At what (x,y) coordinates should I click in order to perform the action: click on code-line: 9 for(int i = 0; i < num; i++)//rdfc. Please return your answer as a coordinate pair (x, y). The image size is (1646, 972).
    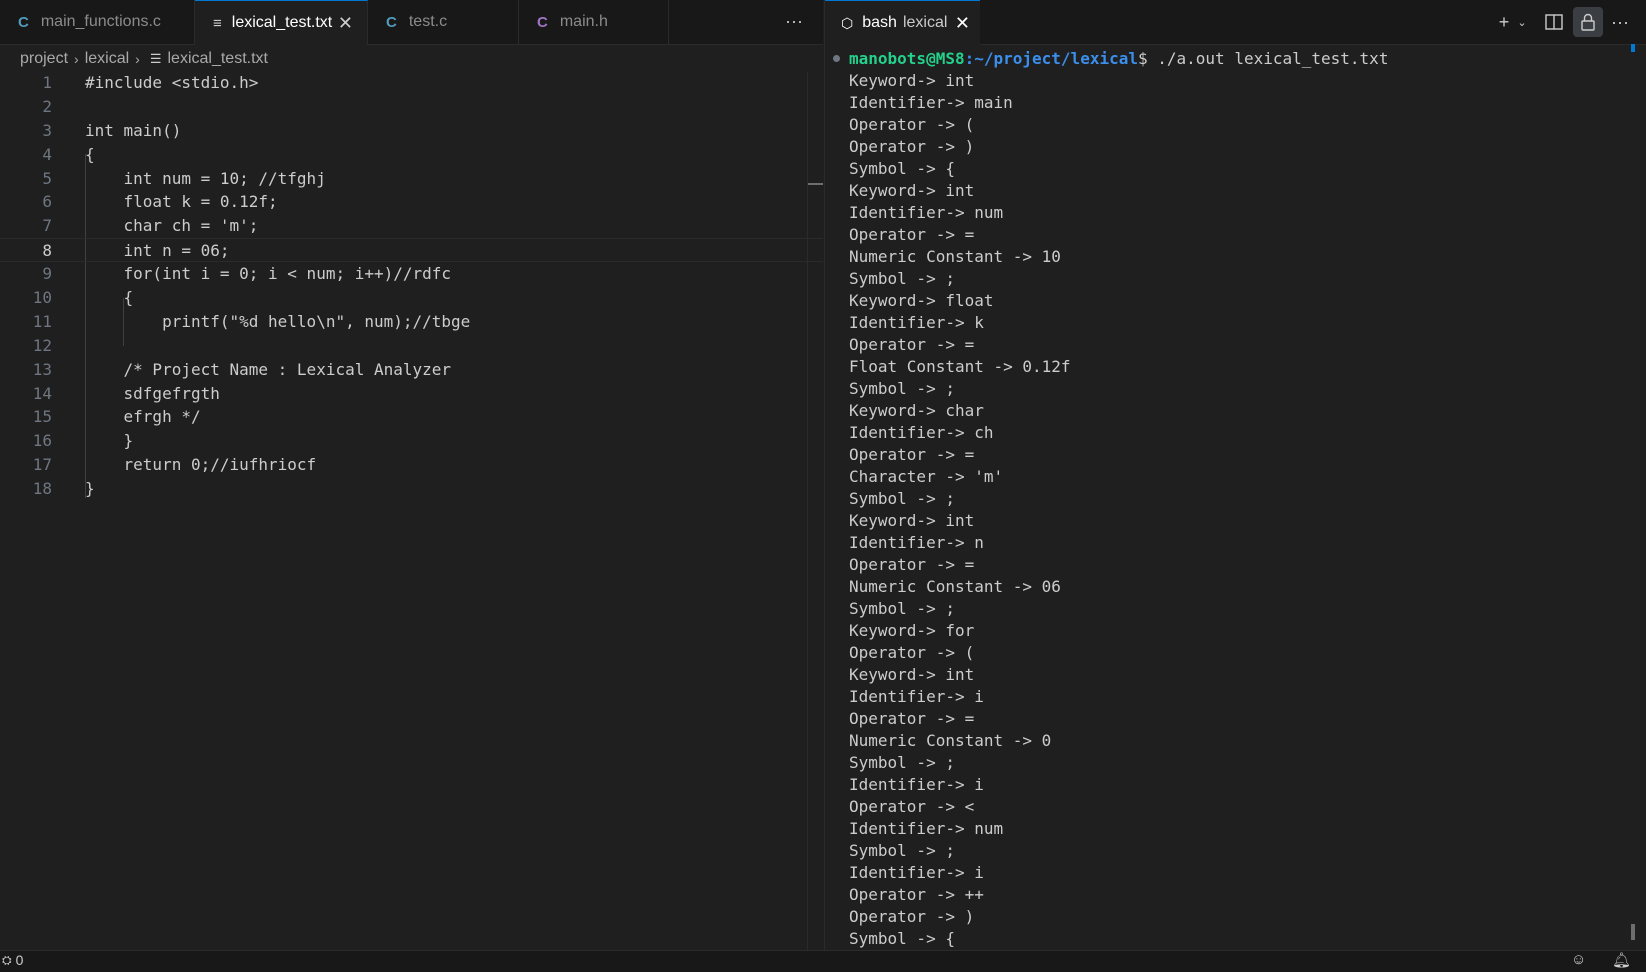
    Looking at the image, I should click on (411, 274).